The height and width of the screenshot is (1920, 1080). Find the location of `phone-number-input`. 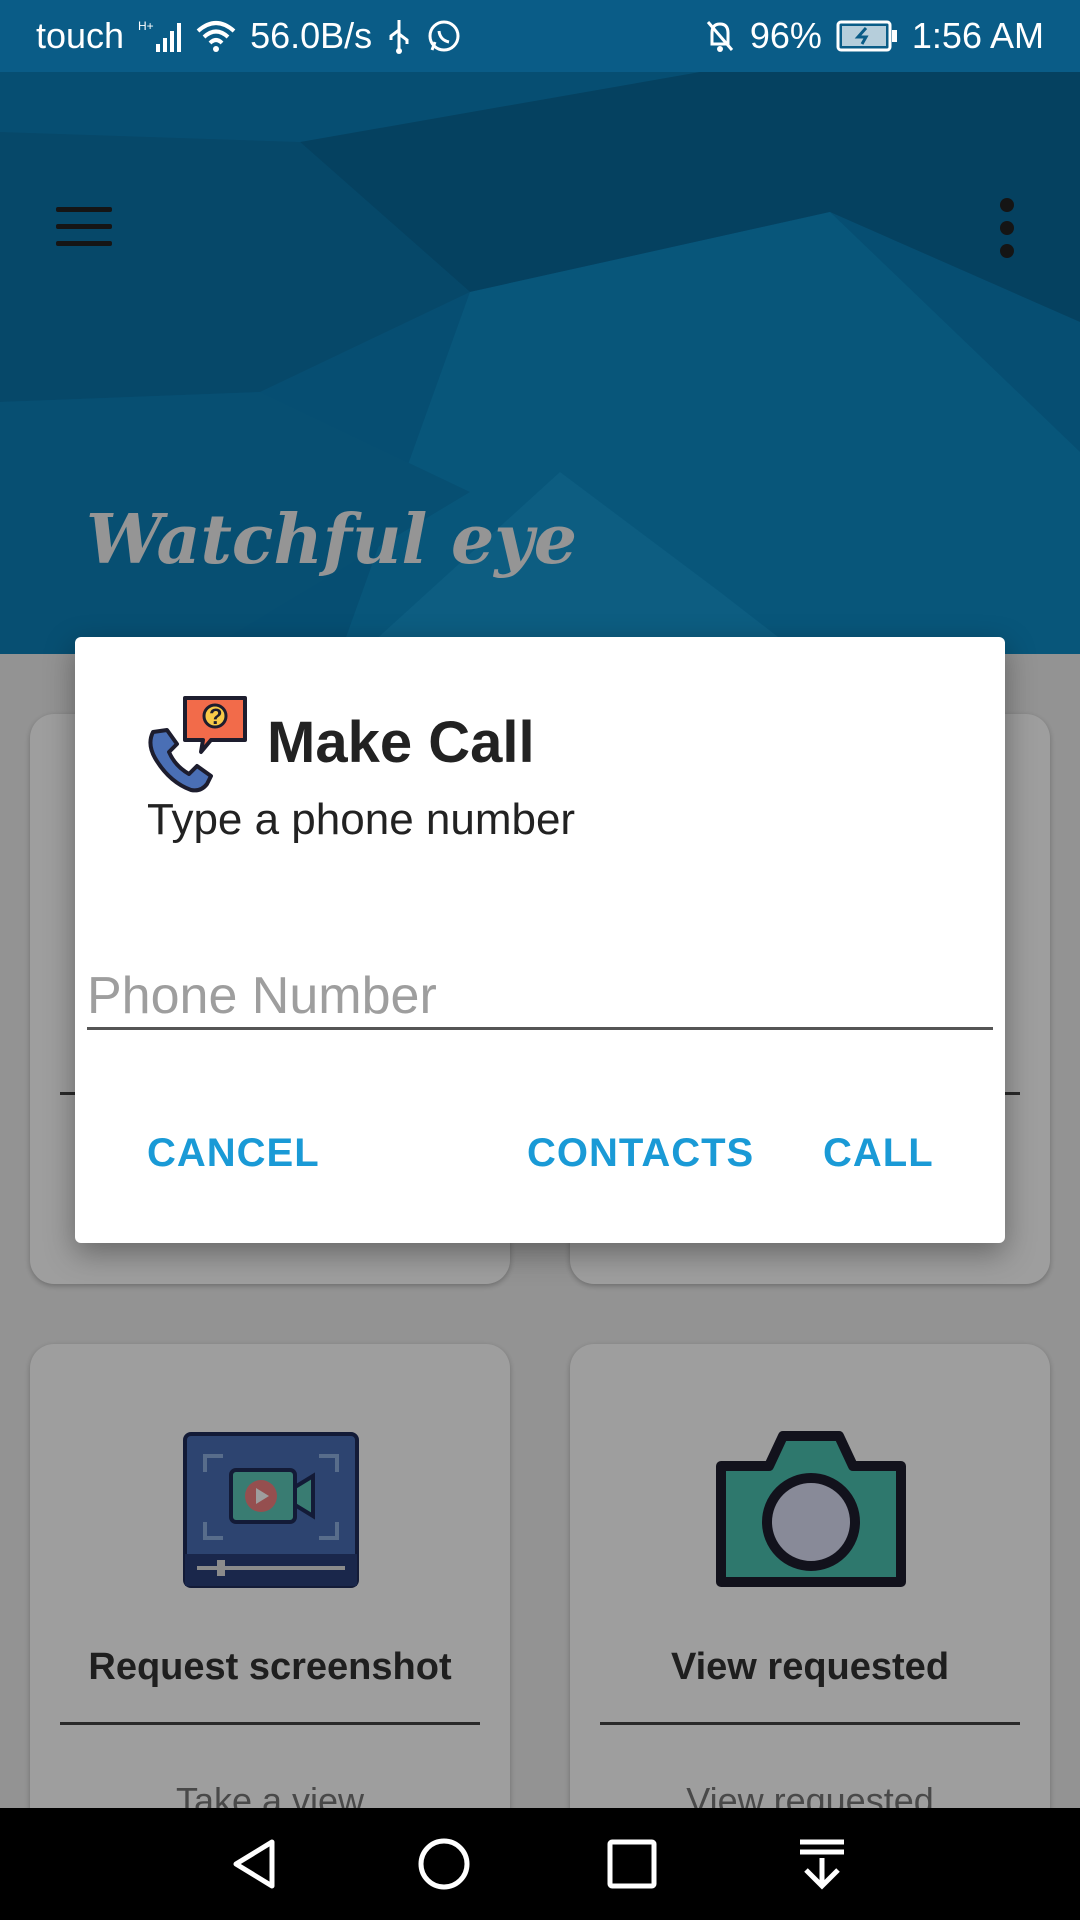

phone-number-input is located at coordinates (540, 997).